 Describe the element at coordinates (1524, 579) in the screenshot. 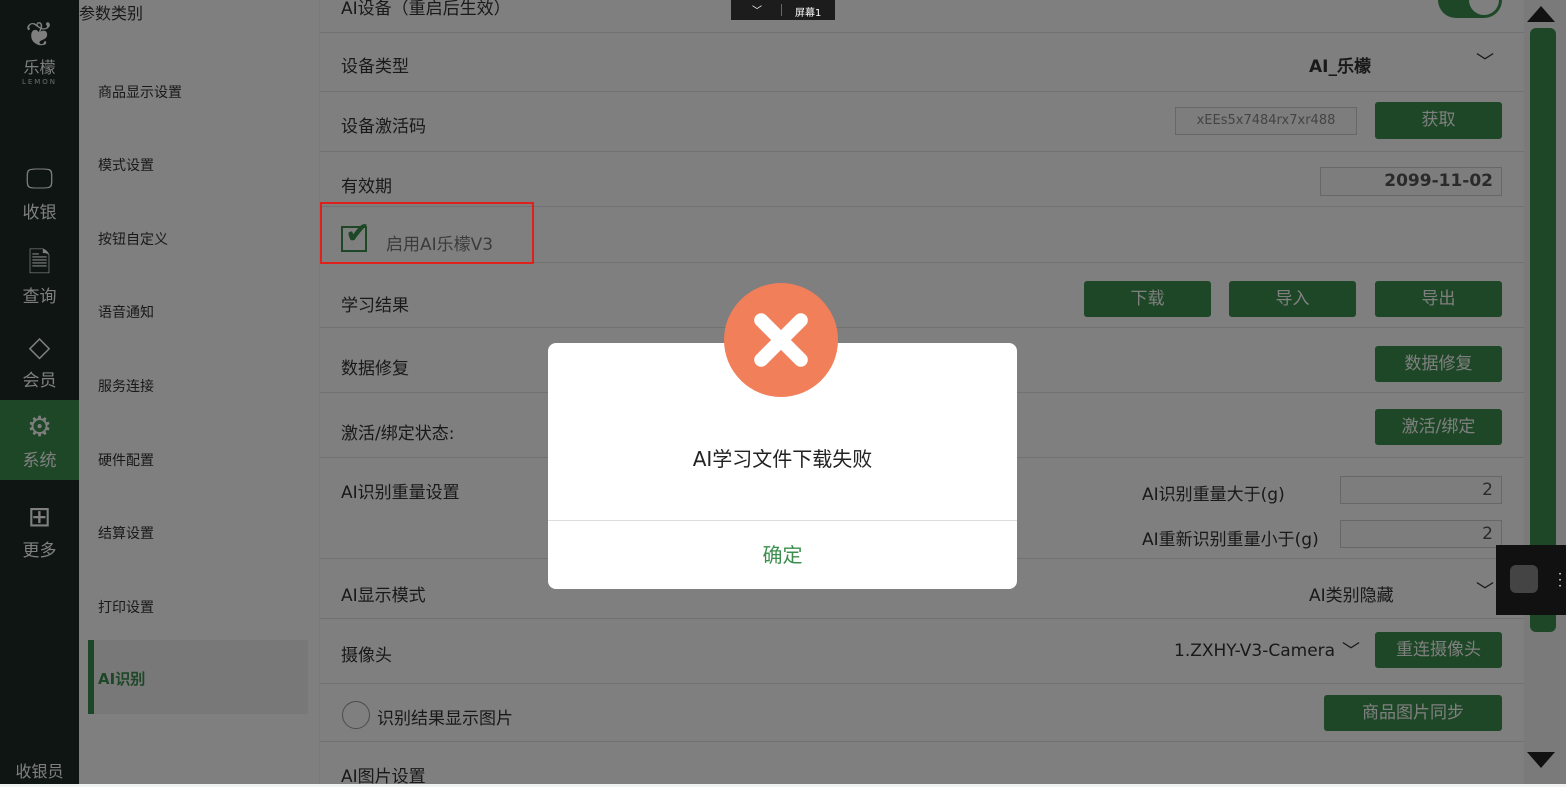

I see `widget-icon` at that location.